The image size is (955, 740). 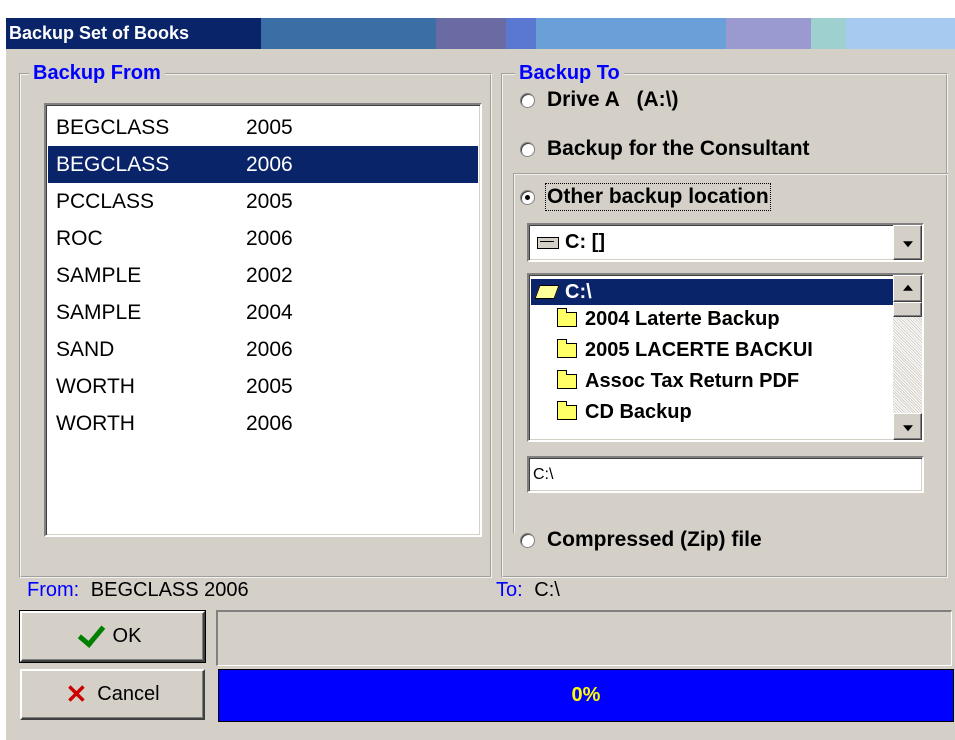 What do you see at coordinates (528, 590) in the screenshot?
I see `to-status: To: C:\` at bounding box center [528, 590].